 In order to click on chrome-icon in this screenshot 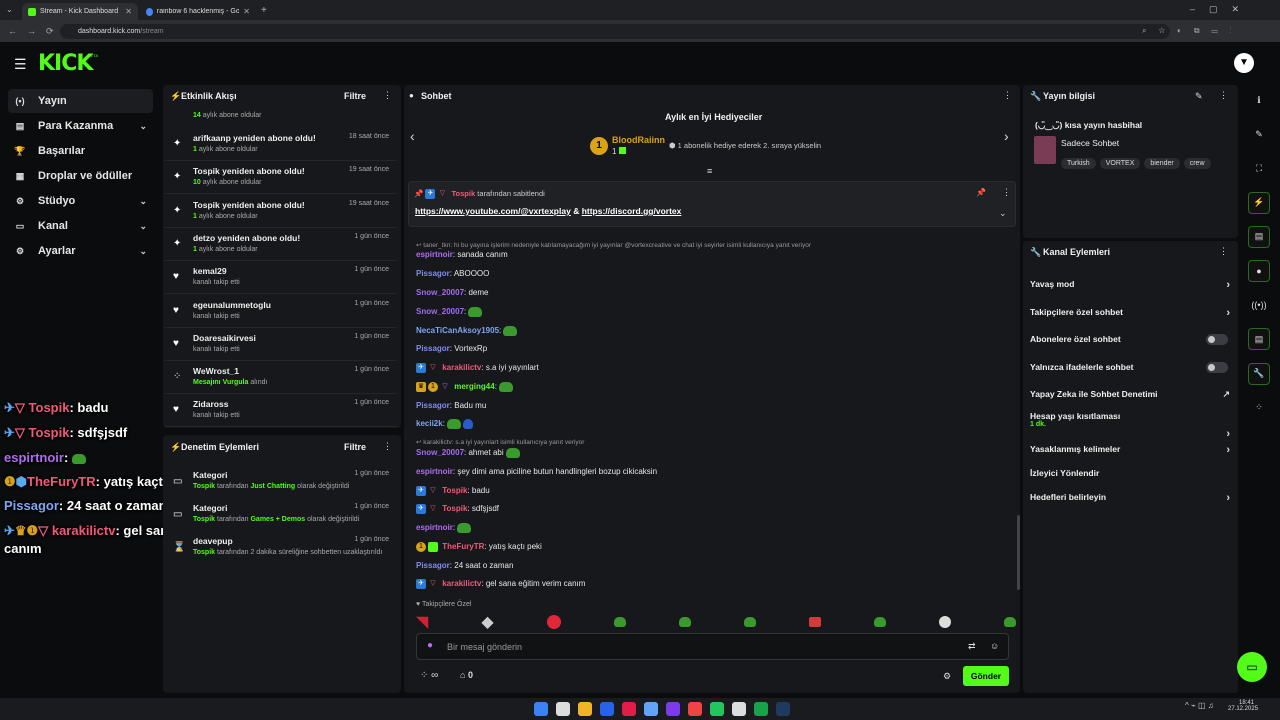, I will do `click(717, 709)`.